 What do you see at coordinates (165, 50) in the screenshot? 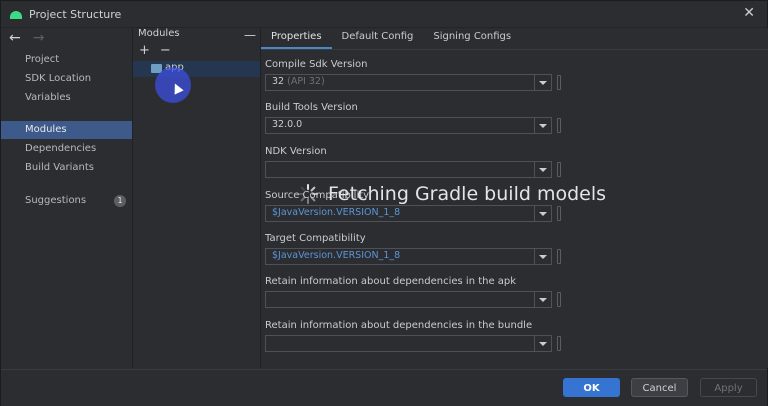
I see `remove-module-icon: −` at bounding box center [165, 50].